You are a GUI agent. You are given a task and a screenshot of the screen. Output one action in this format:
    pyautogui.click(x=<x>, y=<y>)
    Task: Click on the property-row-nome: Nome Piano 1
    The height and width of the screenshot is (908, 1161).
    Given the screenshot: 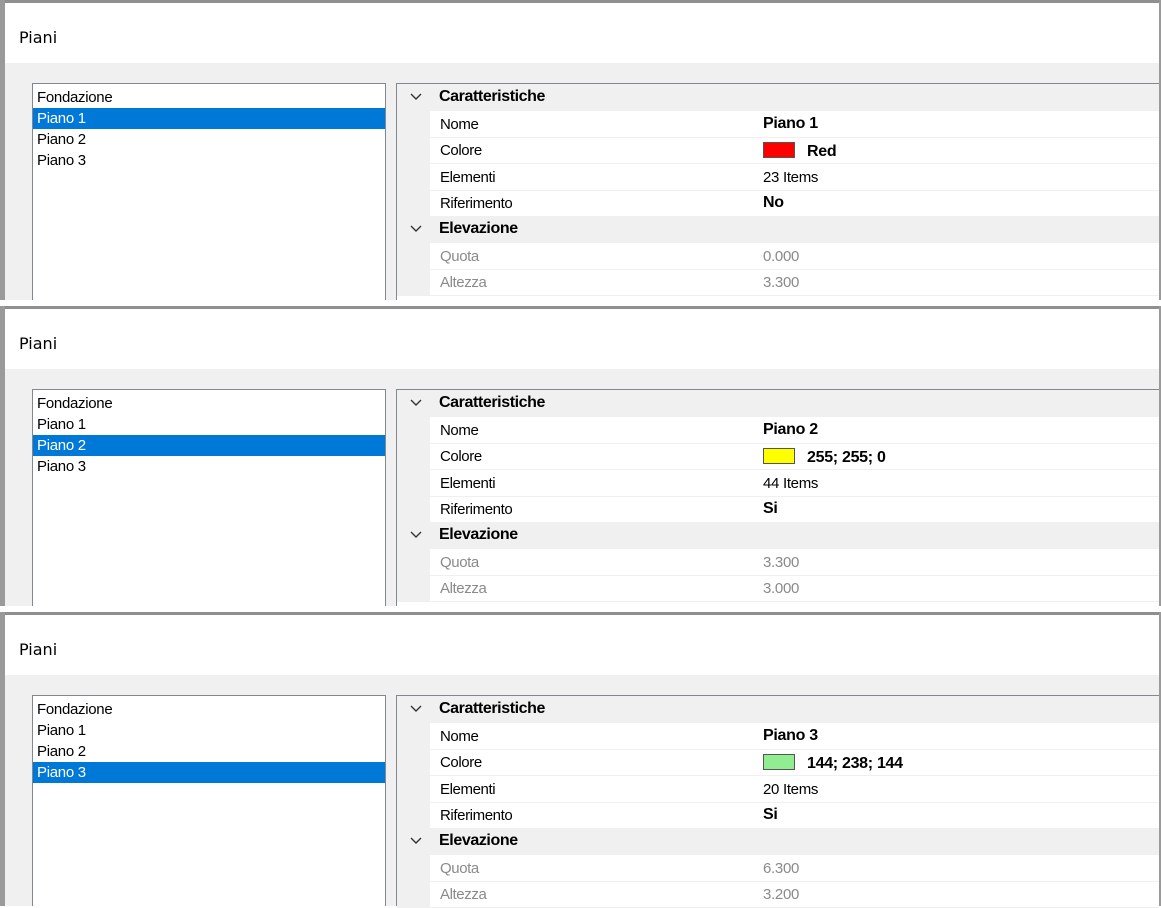 What is the action you would take?
    pyautogui.click(x=778, y=124)
    